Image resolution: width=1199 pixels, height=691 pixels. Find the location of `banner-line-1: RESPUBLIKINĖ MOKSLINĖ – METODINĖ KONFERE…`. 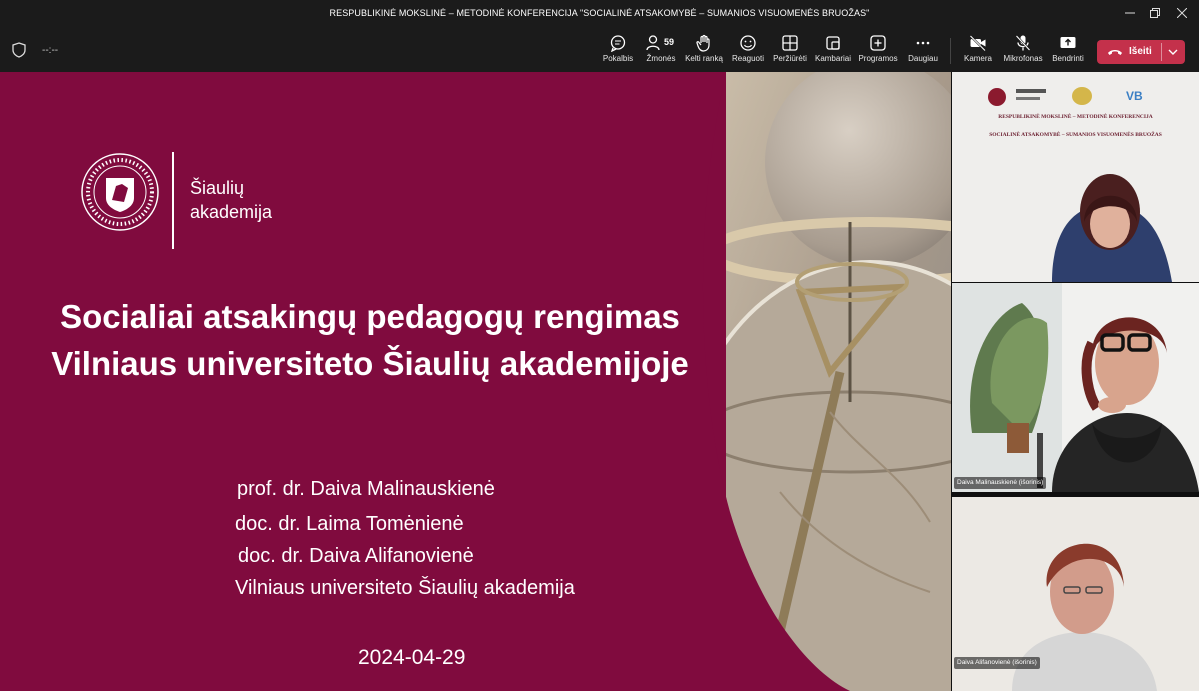

banner-line-1: RESPUBLIKINĖ MOKSLINĖ – METODINĖ KONFERE… is located at coordinates (1075, 117).